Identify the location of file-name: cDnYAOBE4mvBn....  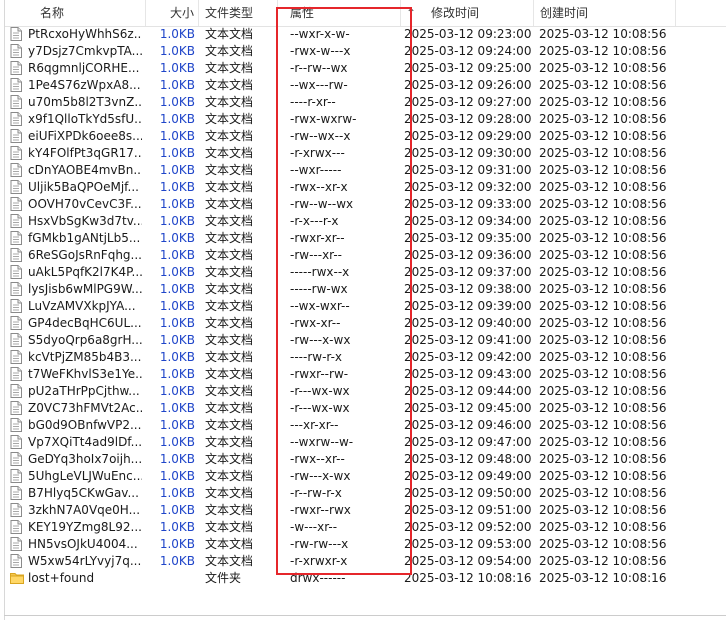
(85, 170).